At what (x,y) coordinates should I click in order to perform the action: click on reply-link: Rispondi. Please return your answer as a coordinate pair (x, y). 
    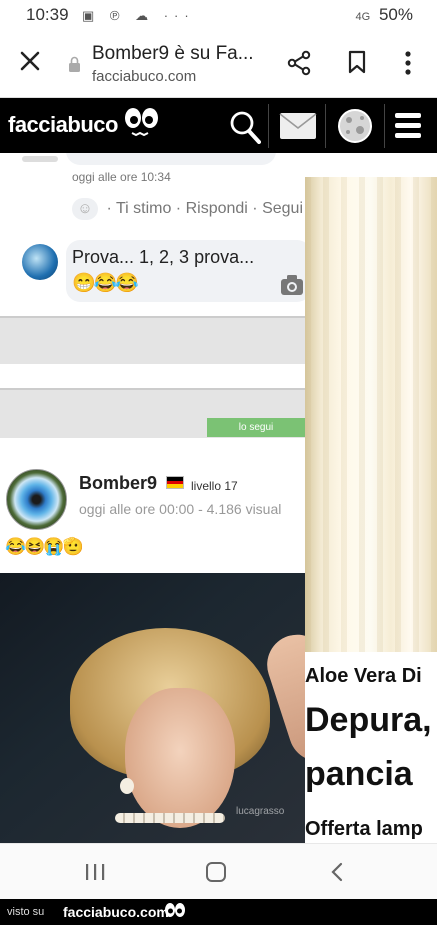
    Looking at the image, I should click on (217, 208).